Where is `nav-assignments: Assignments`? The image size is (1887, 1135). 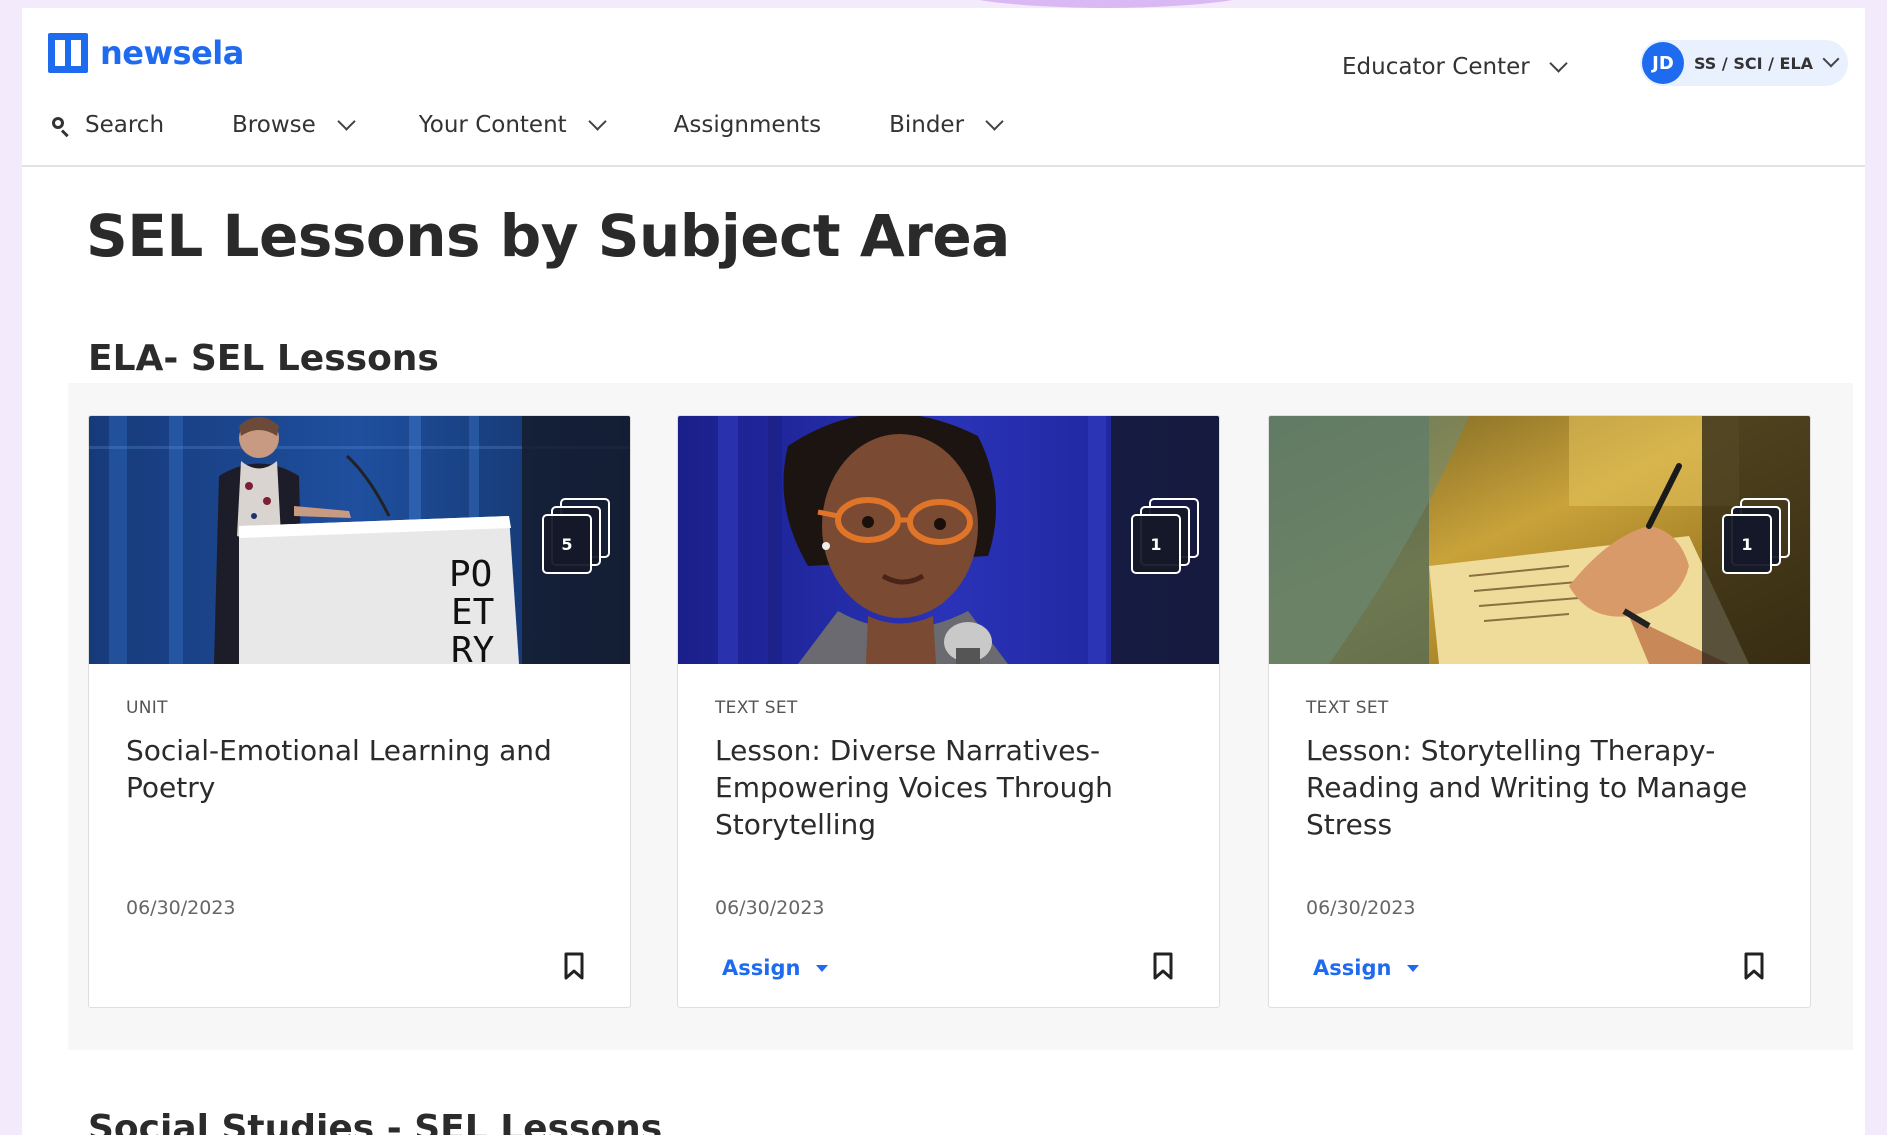 nav-assignments: Assignments is located at coordinates (747, 125).